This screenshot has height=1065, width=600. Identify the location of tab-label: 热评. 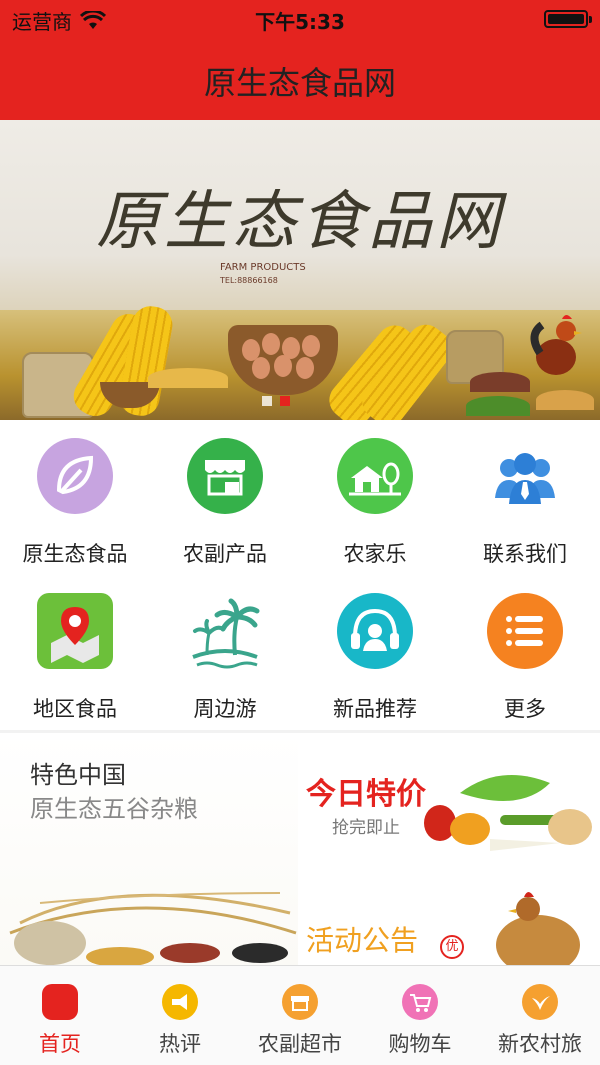
(180, 1044).